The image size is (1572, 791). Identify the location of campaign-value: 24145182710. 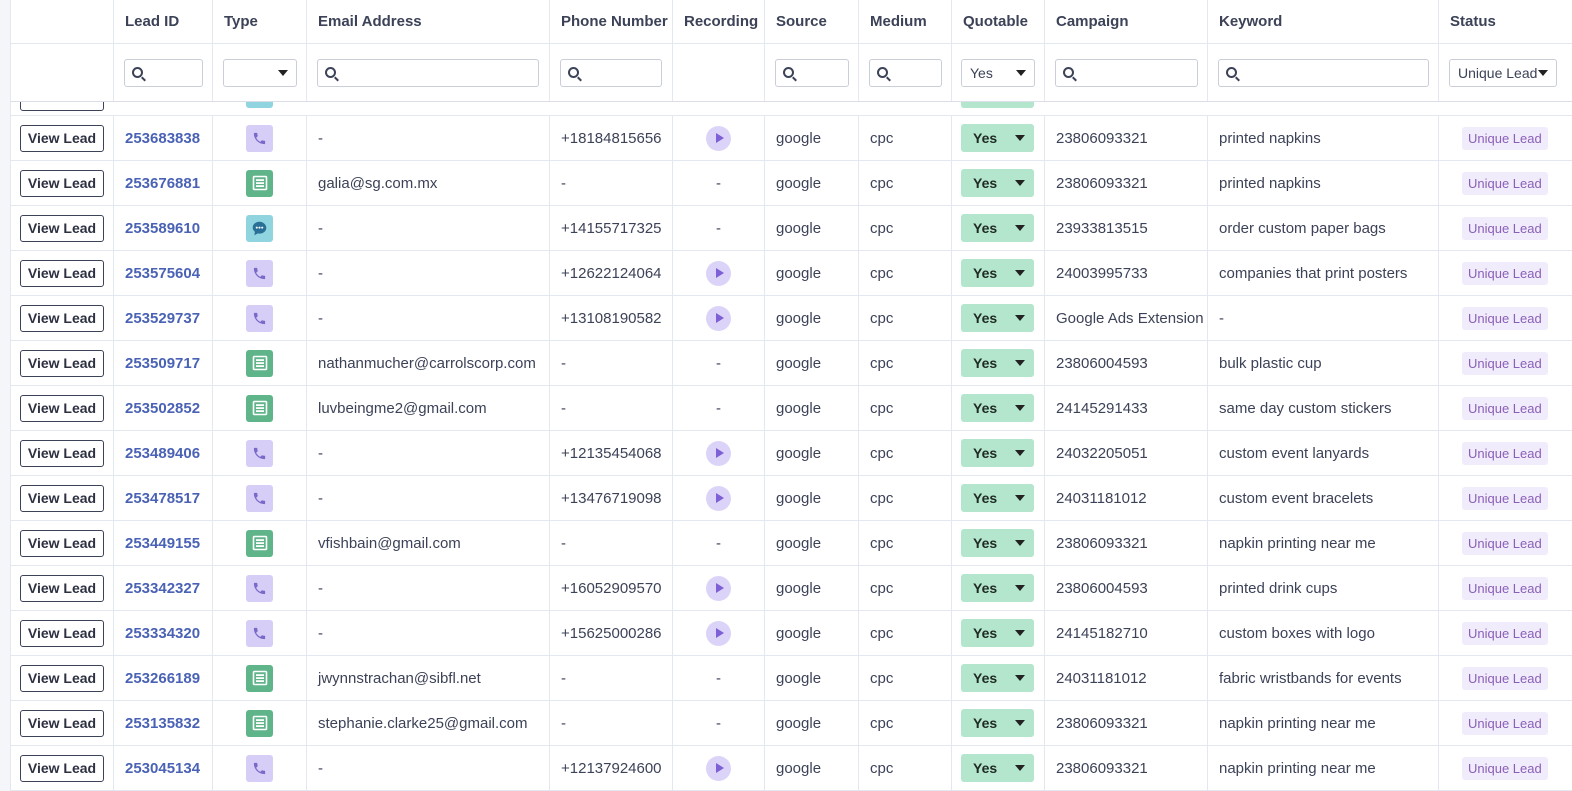
(1102, 633).